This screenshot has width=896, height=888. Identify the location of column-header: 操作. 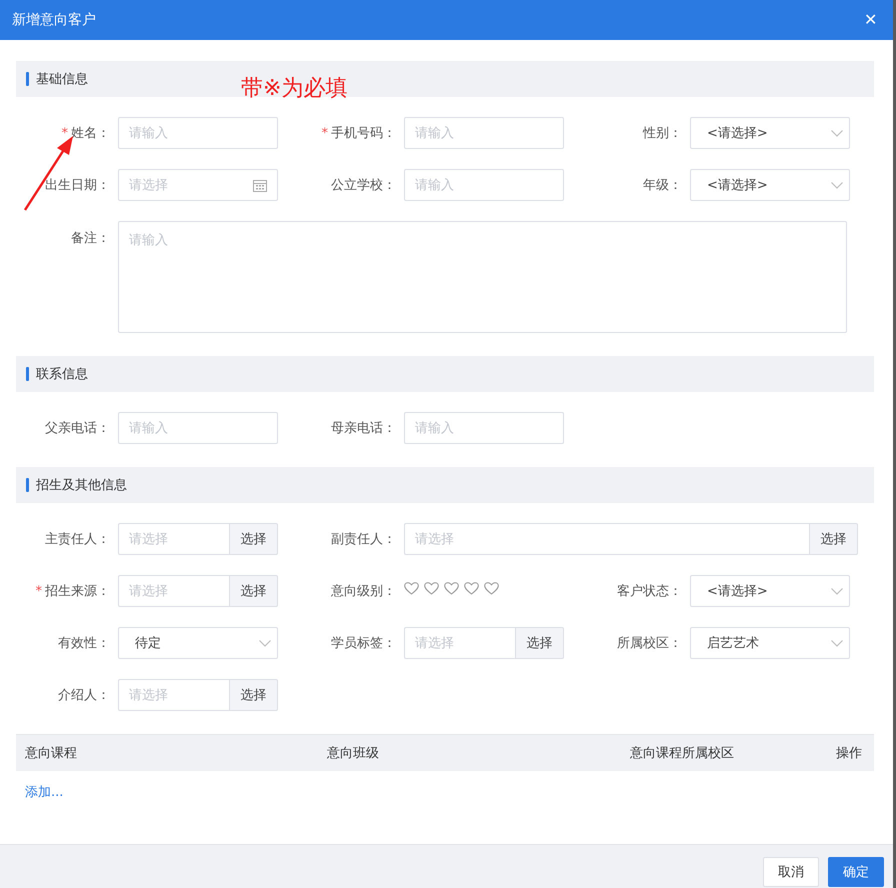
(849, 753).